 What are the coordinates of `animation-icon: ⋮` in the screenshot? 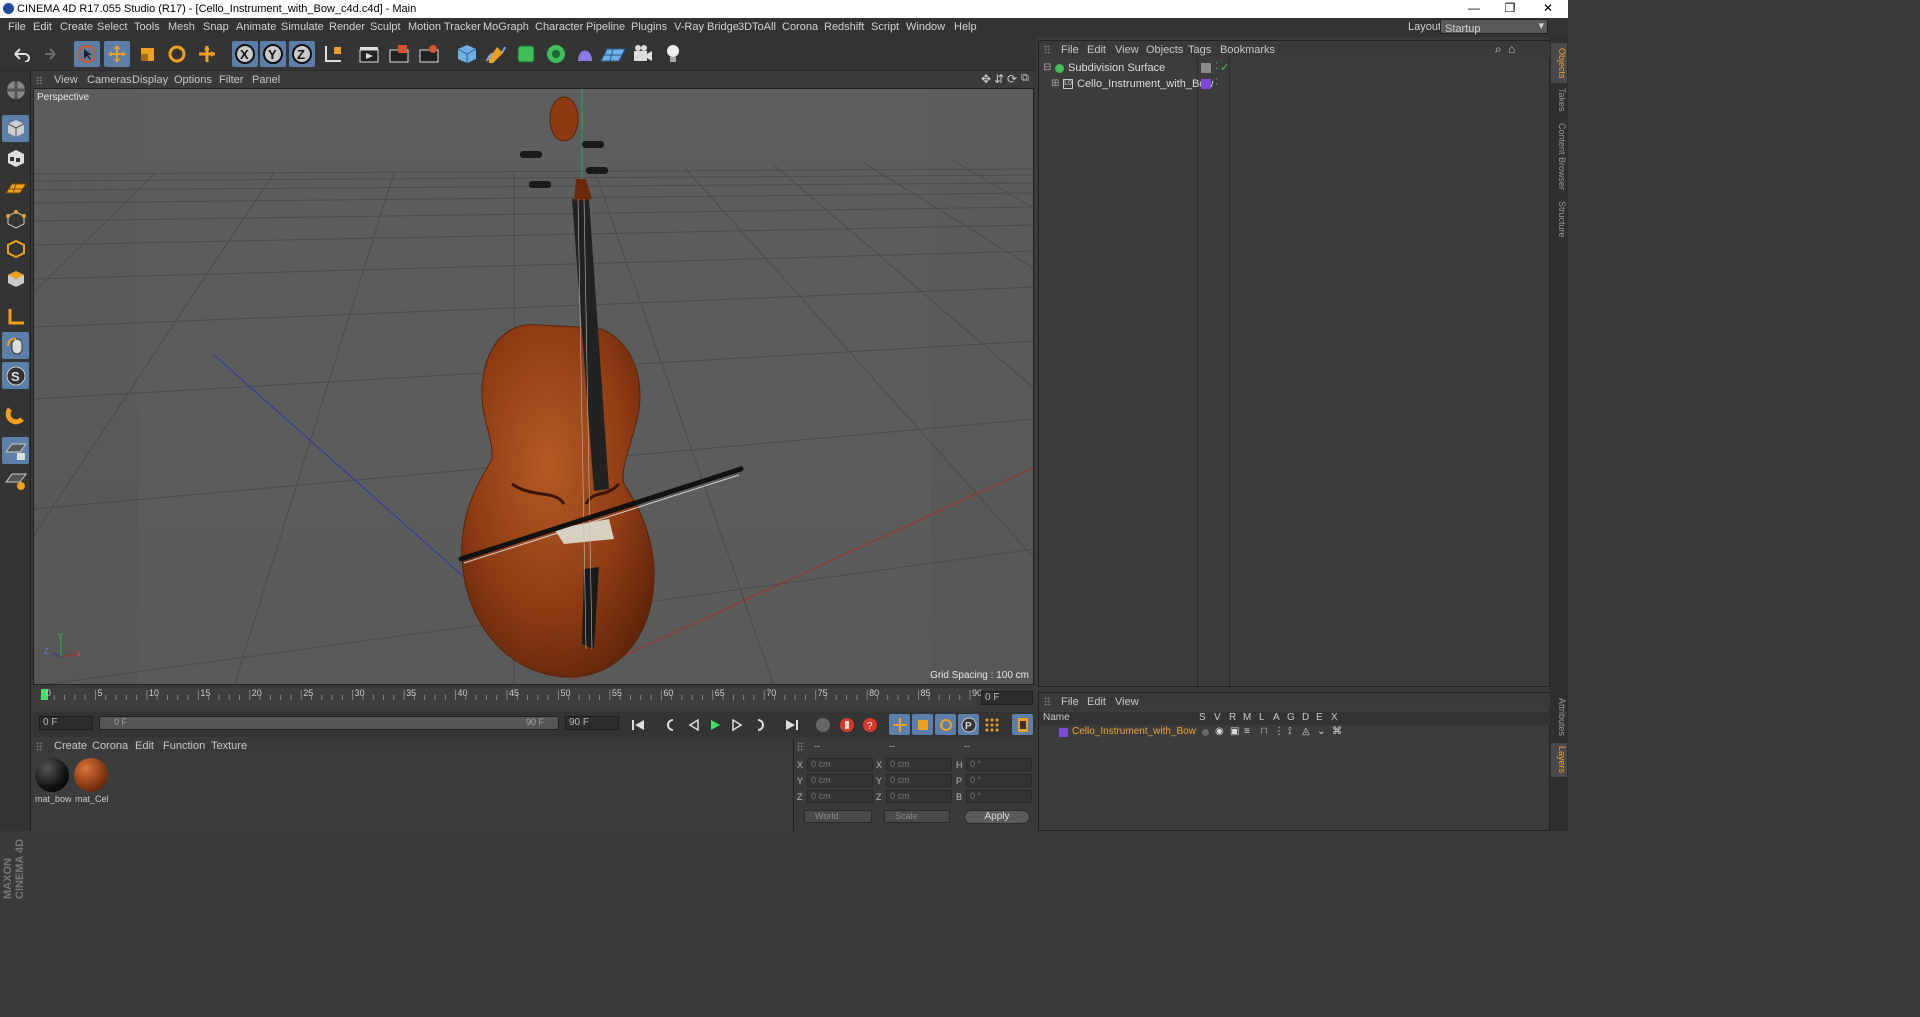 It's located at (1279, 731).